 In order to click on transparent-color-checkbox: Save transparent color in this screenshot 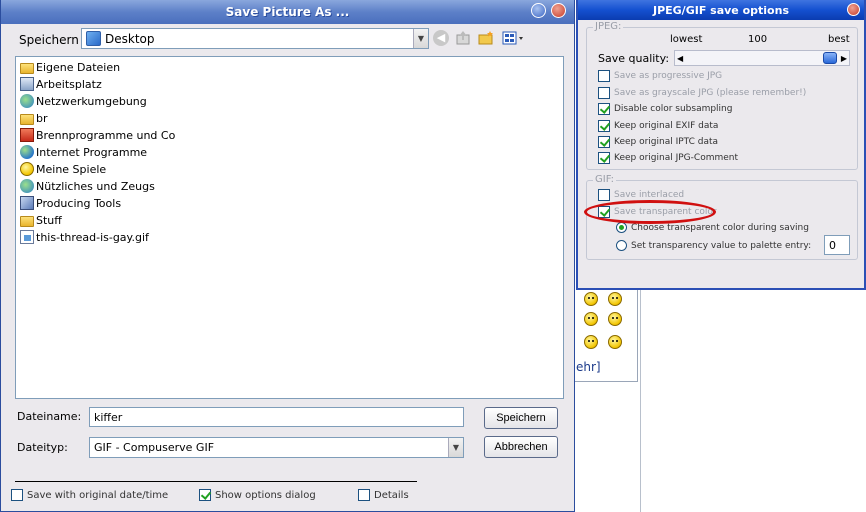, I will do `click(657, 212)`.